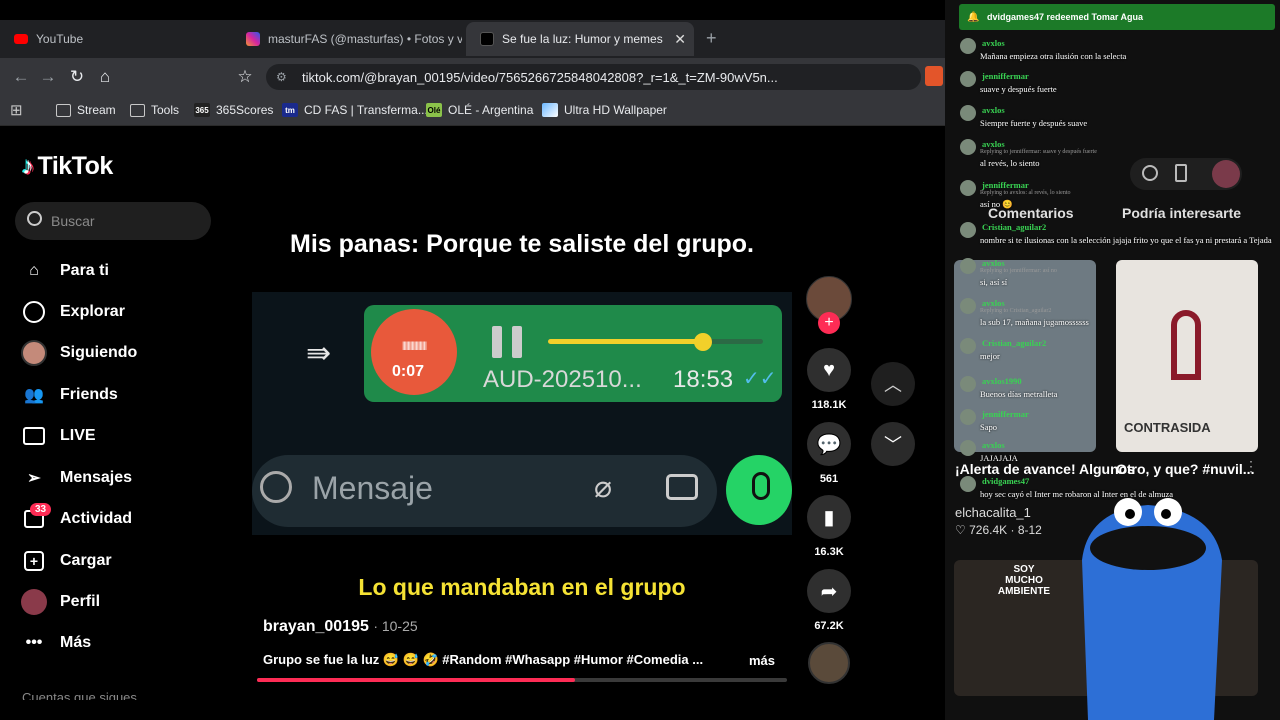  What do you see at coordinates (72, 312) in the screenshot?
I see `nav-explorar: Explorar` at bounding box center [72, 312].